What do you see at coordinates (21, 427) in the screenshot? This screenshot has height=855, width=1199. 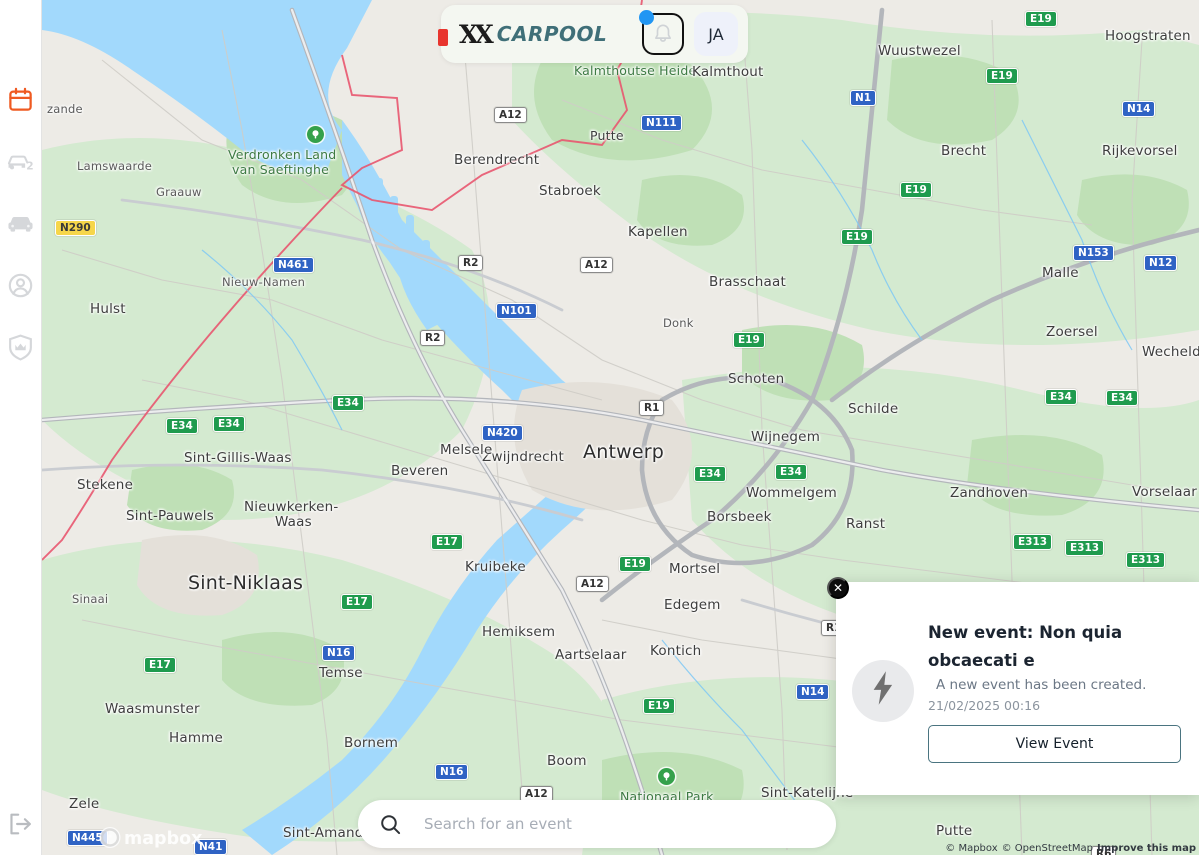 I see `main-sidebar: 2+` at bounding box center [21, 427].